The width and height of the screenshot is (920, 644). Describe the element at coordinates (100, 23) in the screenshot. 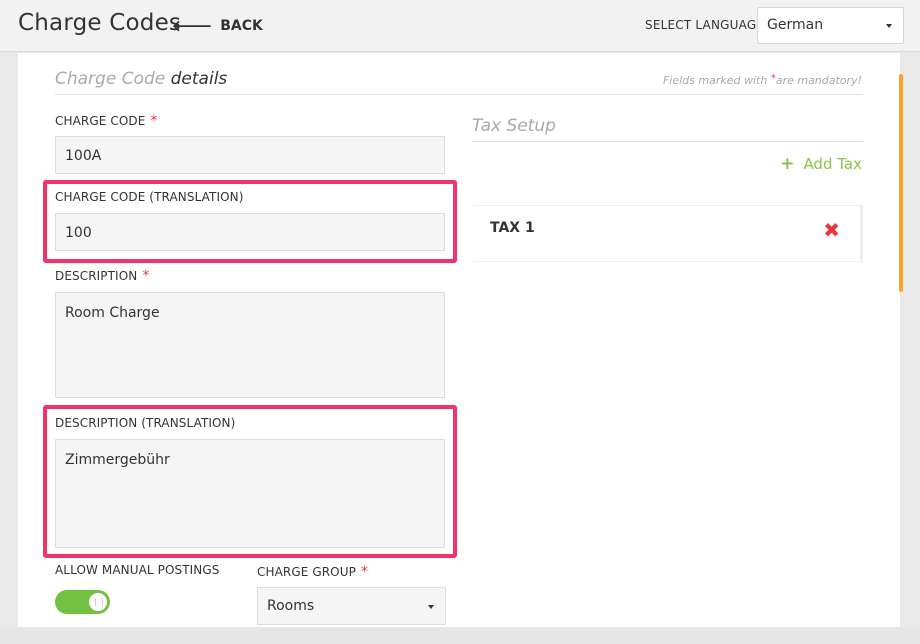

I see `page-title: Charge Codes` at that location.